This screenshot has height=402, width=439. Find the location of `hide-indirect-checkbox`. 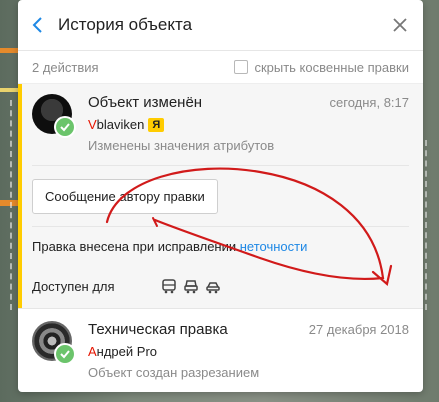

hide-indirect-checkbox is located at coordinates (241, 67).